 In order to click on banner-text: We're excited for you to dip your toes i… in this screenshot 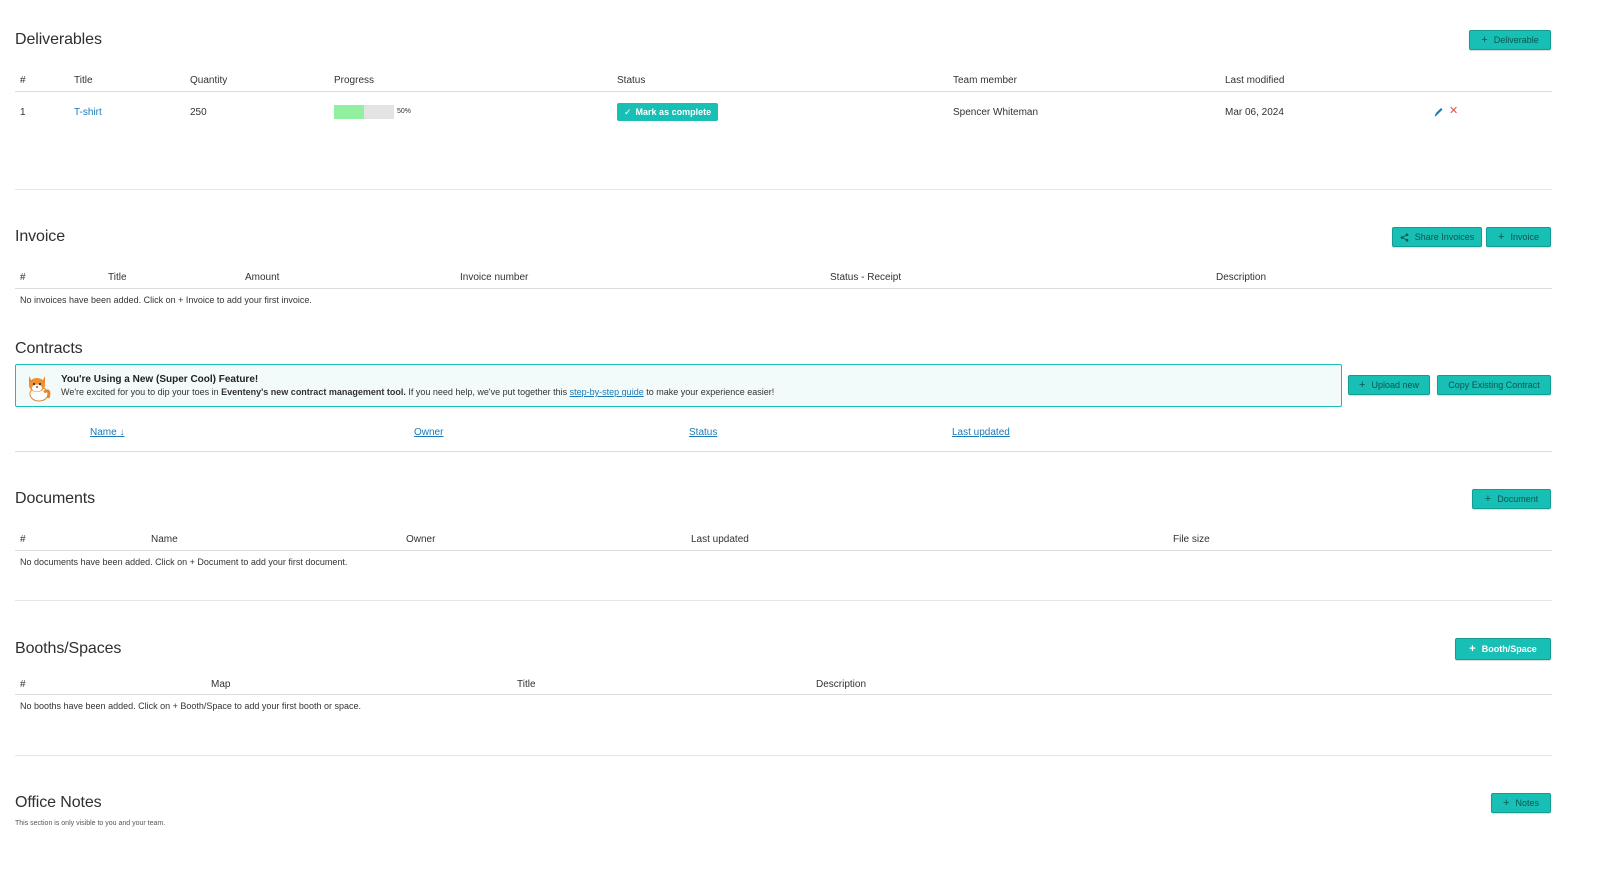, I will do `click(417, 392)`.